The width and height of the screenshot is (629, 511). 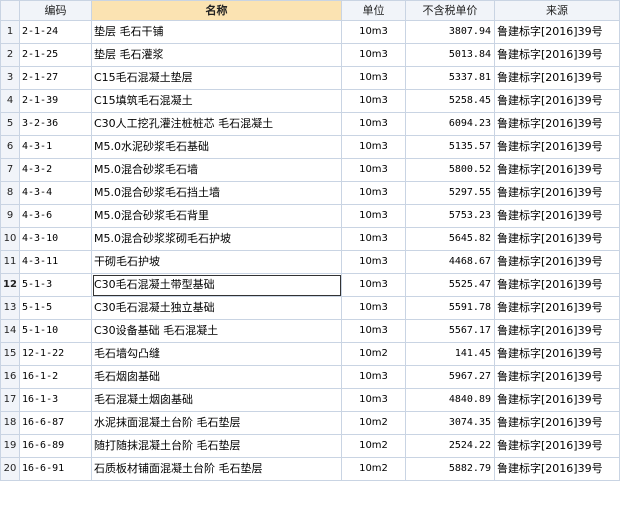 What do you see at coordinates (450, 10) in the screenshot?
I see `header-price: 不含税单价` at bounding box center [450, 10].